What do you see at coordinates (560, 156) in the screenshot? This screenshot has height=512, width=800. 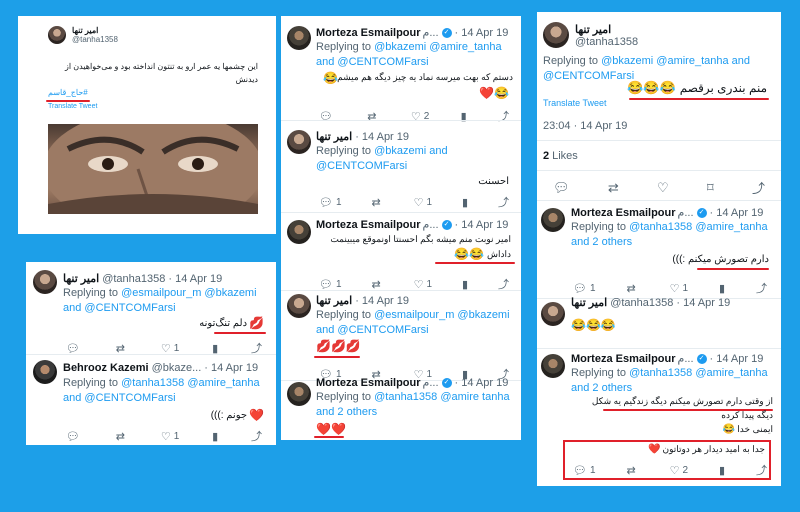 I see `likes-summary: 2 Likes` at bounding box center [560, 156].